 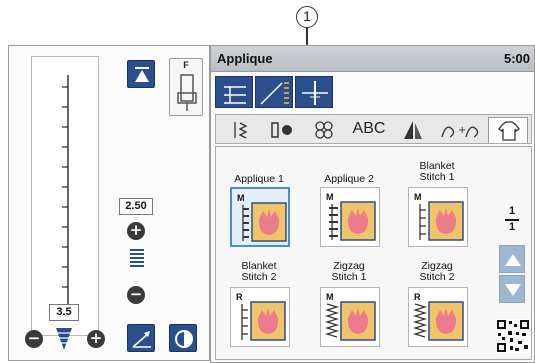 I want to click on arrow-up-icon, so click(x=513, y=260).